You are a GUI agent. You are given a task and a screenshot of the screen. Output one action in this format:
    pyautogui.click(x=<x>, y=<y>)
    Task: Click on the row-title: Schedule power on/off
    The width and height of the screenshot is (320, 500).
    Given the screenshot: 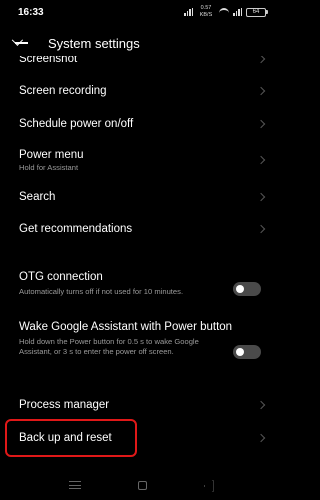 What is the action you would take?
    pyautogui.click(x=76, y=124)
    